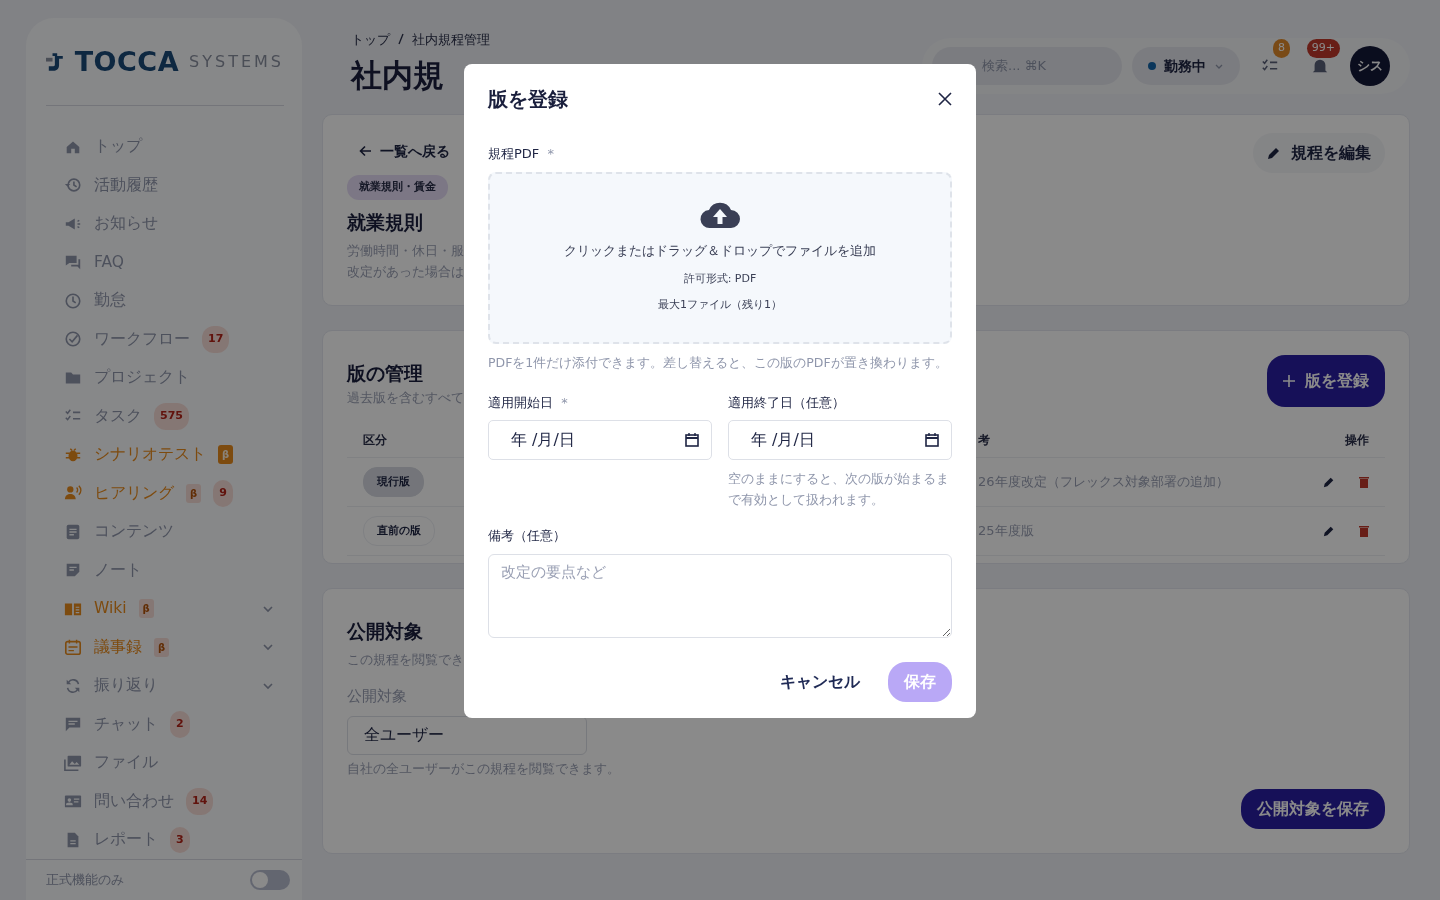  What do you see at coordinates (223, 493) in the screenshot?
I see `count-badge: 9` at bounding box center [223, 493].